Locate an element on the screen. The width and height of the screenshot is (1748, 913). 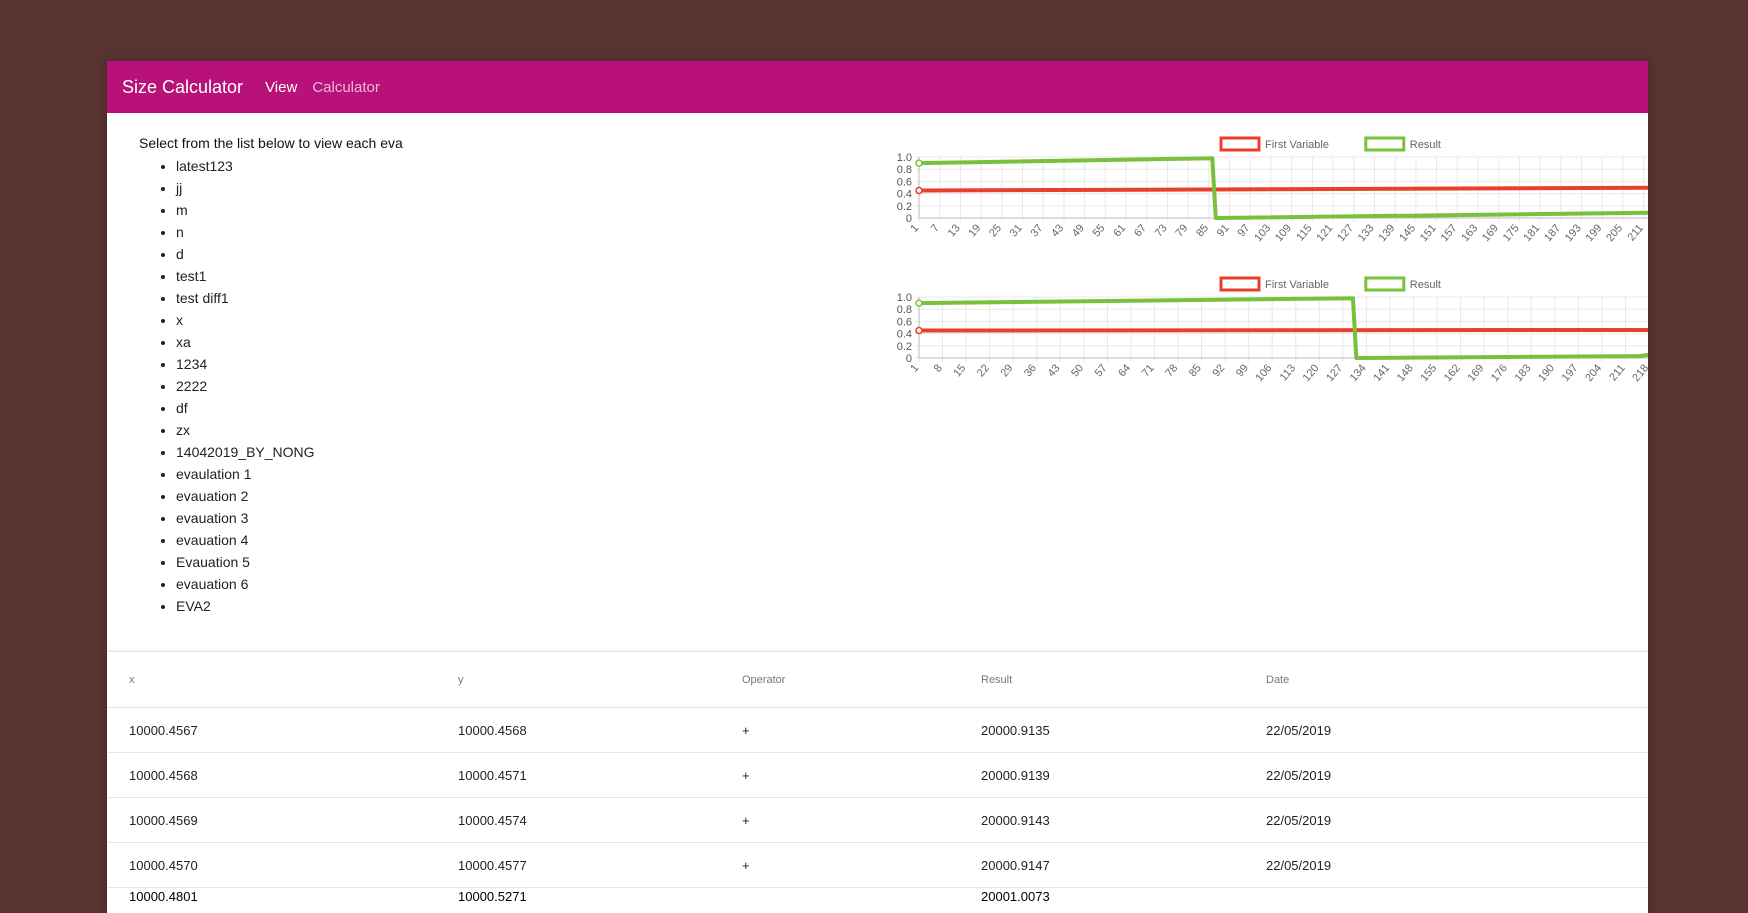
table-cell: 10000.4568 is located at coordinates (600, 730).